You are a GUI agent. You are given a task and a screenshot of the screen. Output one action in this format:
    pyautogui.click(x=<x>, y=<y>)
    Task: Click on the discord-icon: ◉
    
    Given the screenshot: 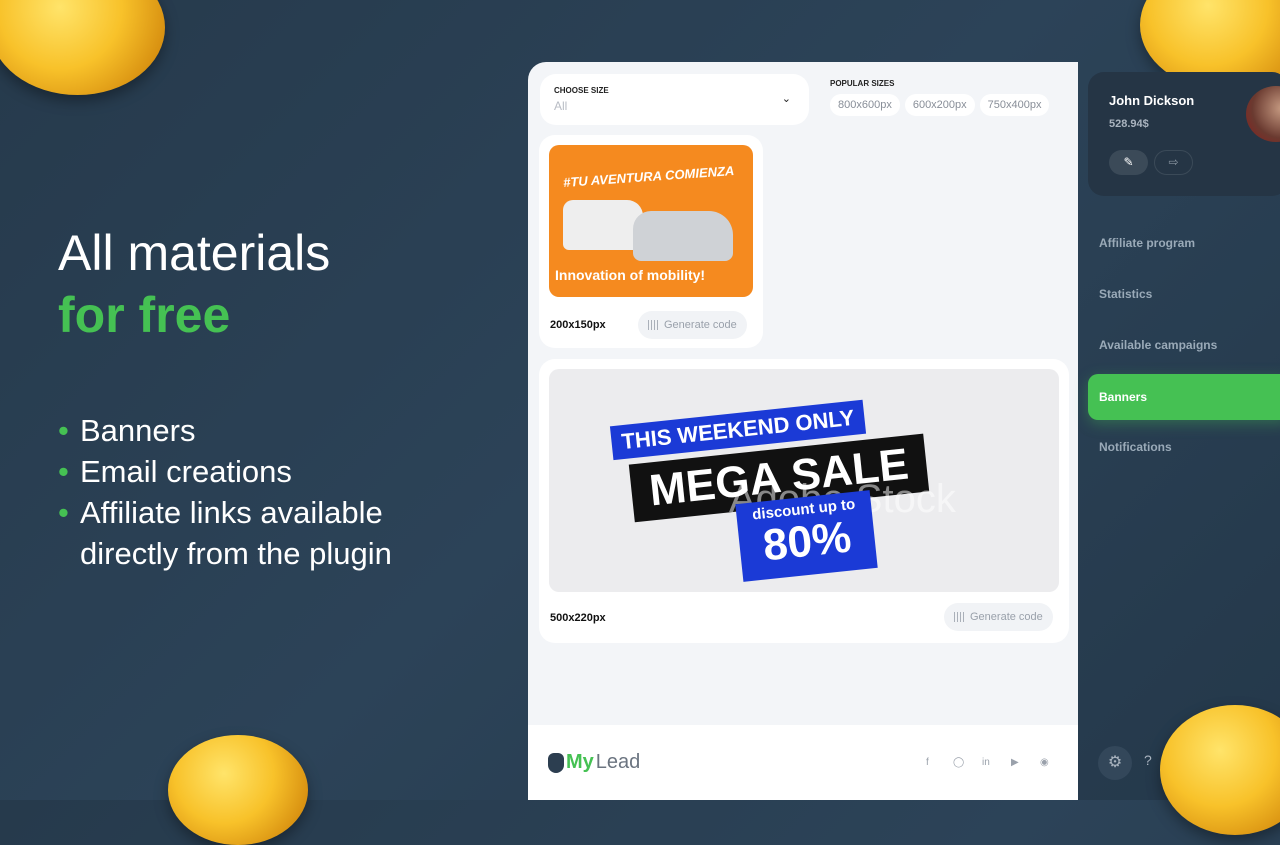 What is the action you would take?
    pyautogui.click(x=1044, y=762)
    